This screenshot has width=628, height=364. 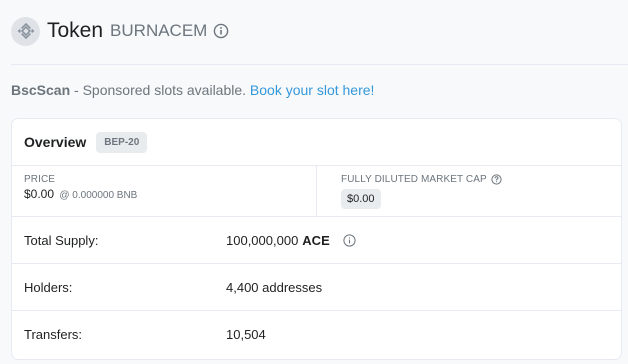 I want to click on total-supply-row: Total Supply: 100,000,000 ACE, so click(x=316, y=240).